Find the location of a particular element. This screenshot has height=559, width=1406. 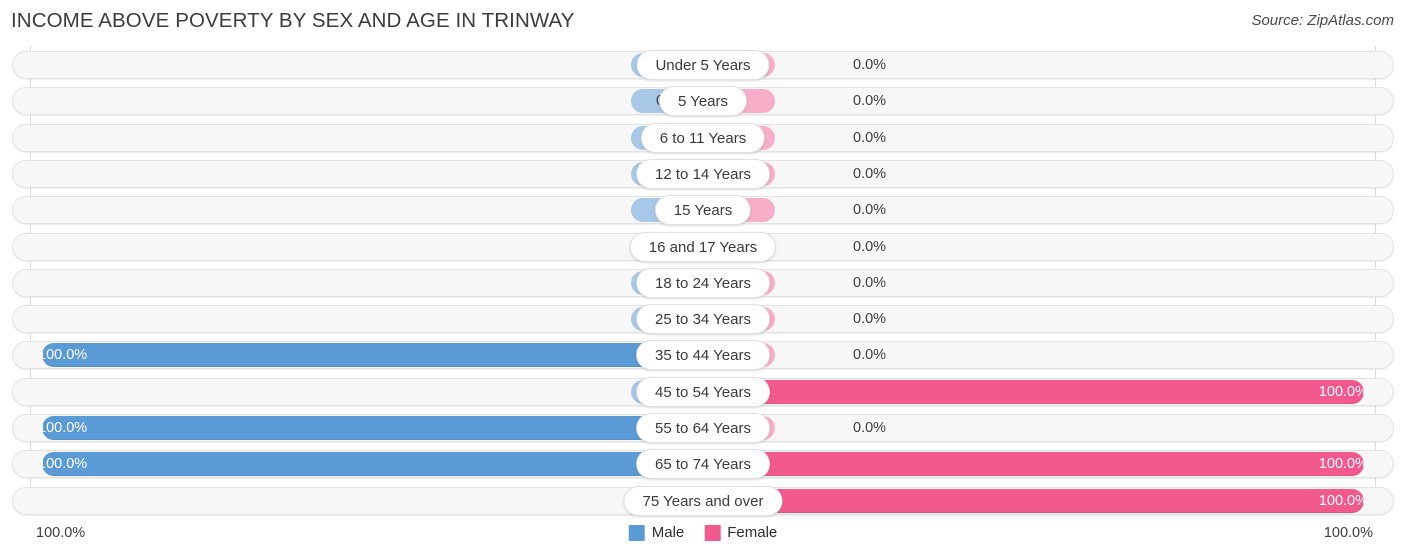

table-row: 0.0%0.0%12 to 14 Years is located at coordinates (703, 173).